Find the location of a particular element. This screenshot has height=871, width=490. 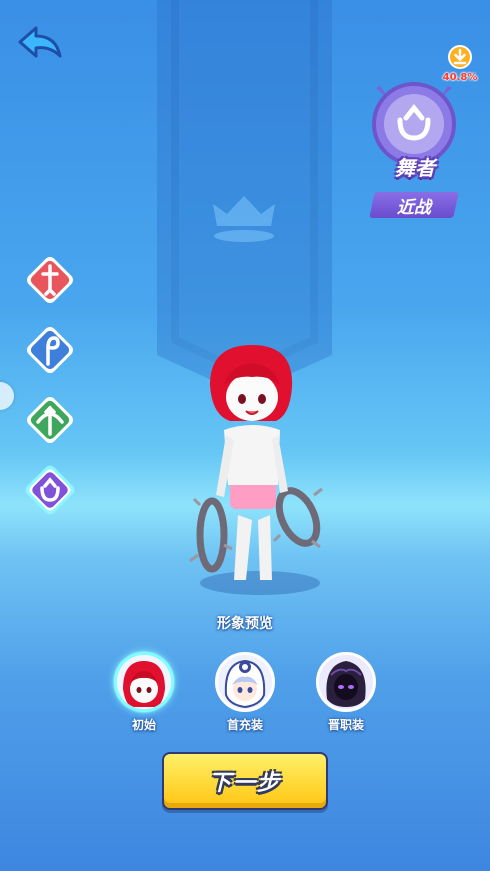

preview-label: 形象预览 is located at coordinates (245, 624).